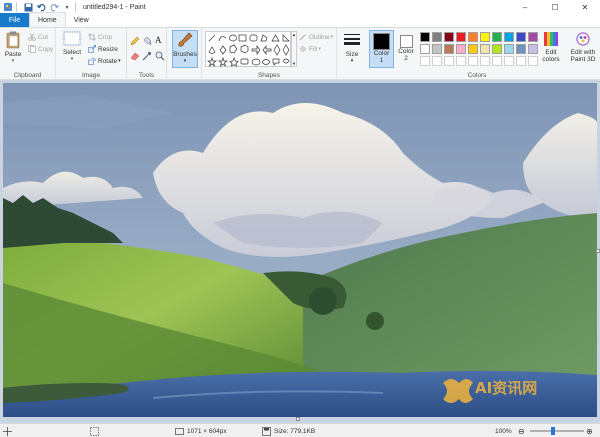 The height and width of the screenshot is (437, 600). I want to click on color1-button: Color 1, so click(381, 49).